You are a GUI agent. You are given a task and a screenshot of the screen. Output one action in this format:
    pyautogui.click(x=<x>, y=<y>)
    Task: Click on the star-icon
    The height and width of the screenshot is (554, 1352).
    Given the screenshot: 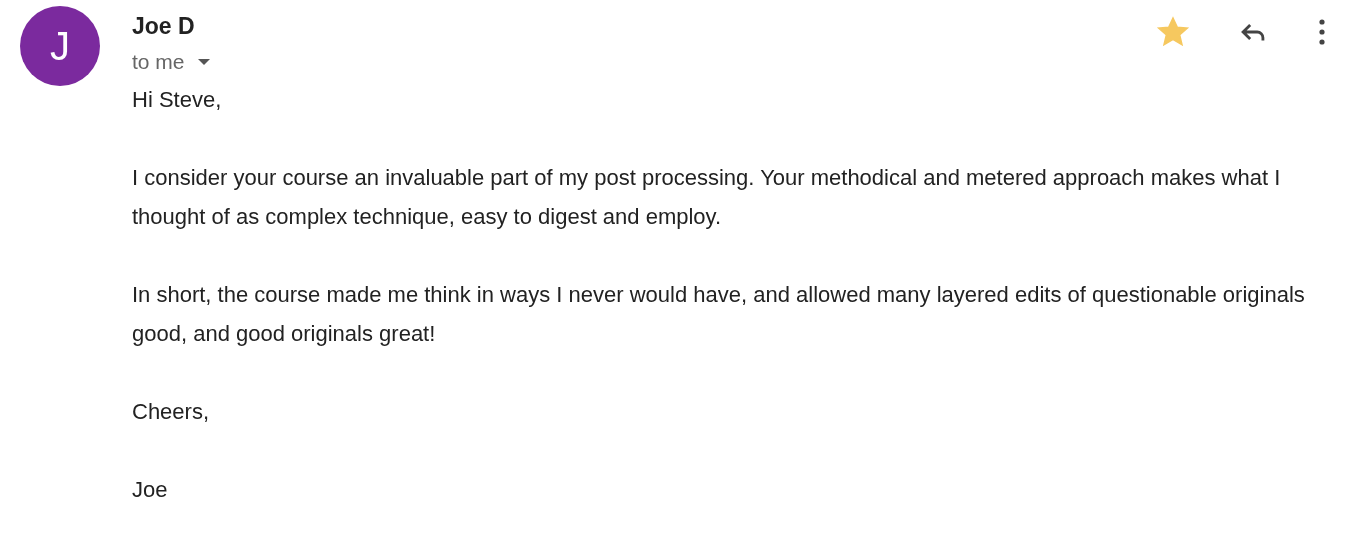 What is the action you would take?
    pyautogui.click(x=1173, y=32)
    